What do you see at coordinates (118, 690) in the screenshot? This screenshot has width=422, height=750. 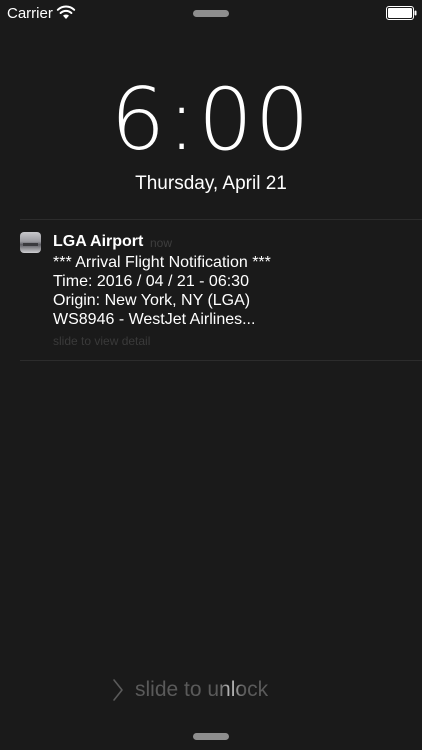 I see `chevron-right-icon` at bounding box center [118, 690].